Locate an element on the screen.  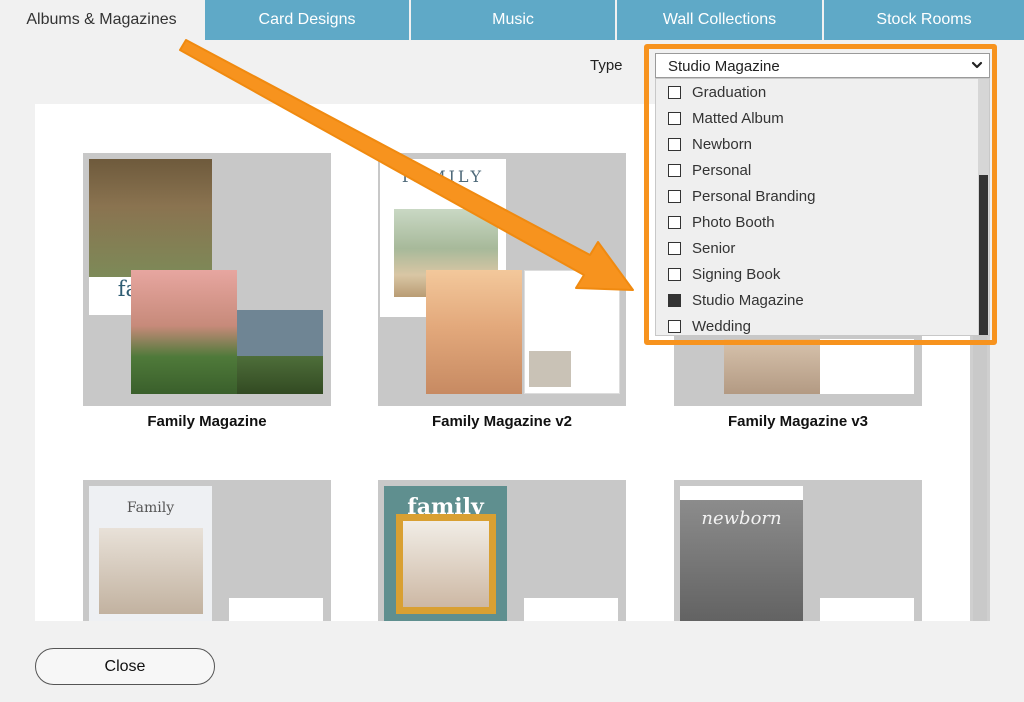
type-filter-label: Type is located at coordinates (606, 65).